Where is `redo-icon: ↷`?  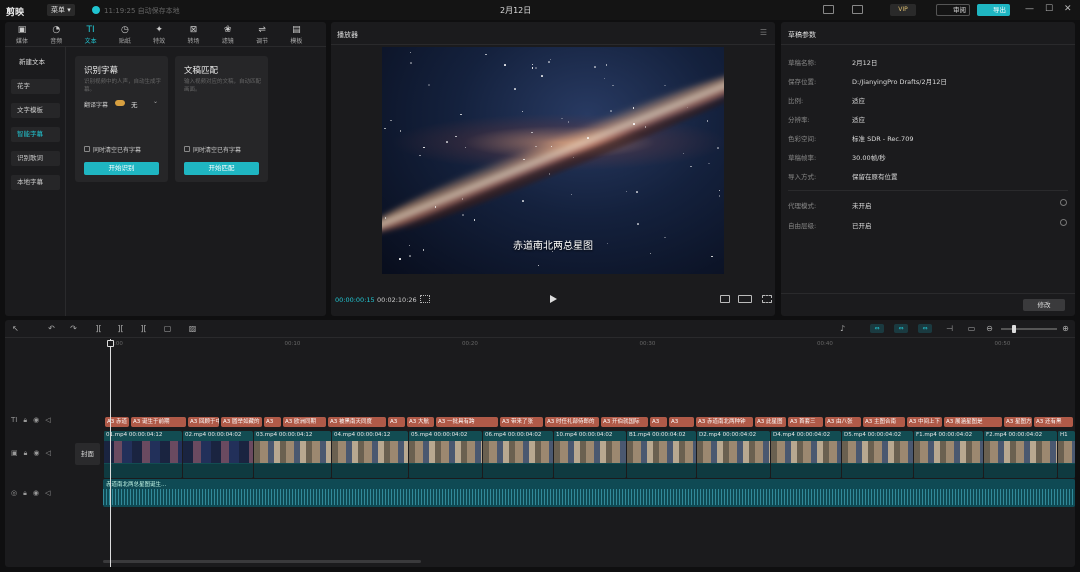
redo-icon: ↷ is located at coordinates (73, 328).